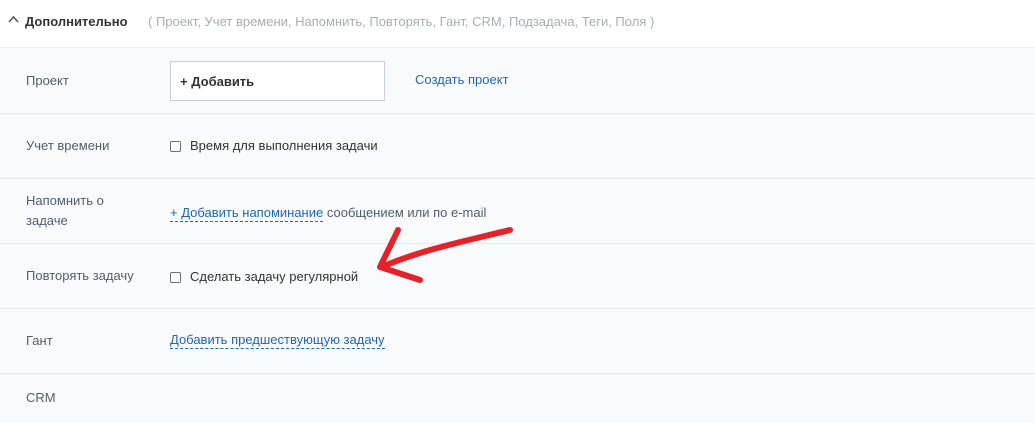  What do you see at coordinates (39, 340) in the screenshot?
I see `gantt-label: Гант` at bounding box center [39, 340].